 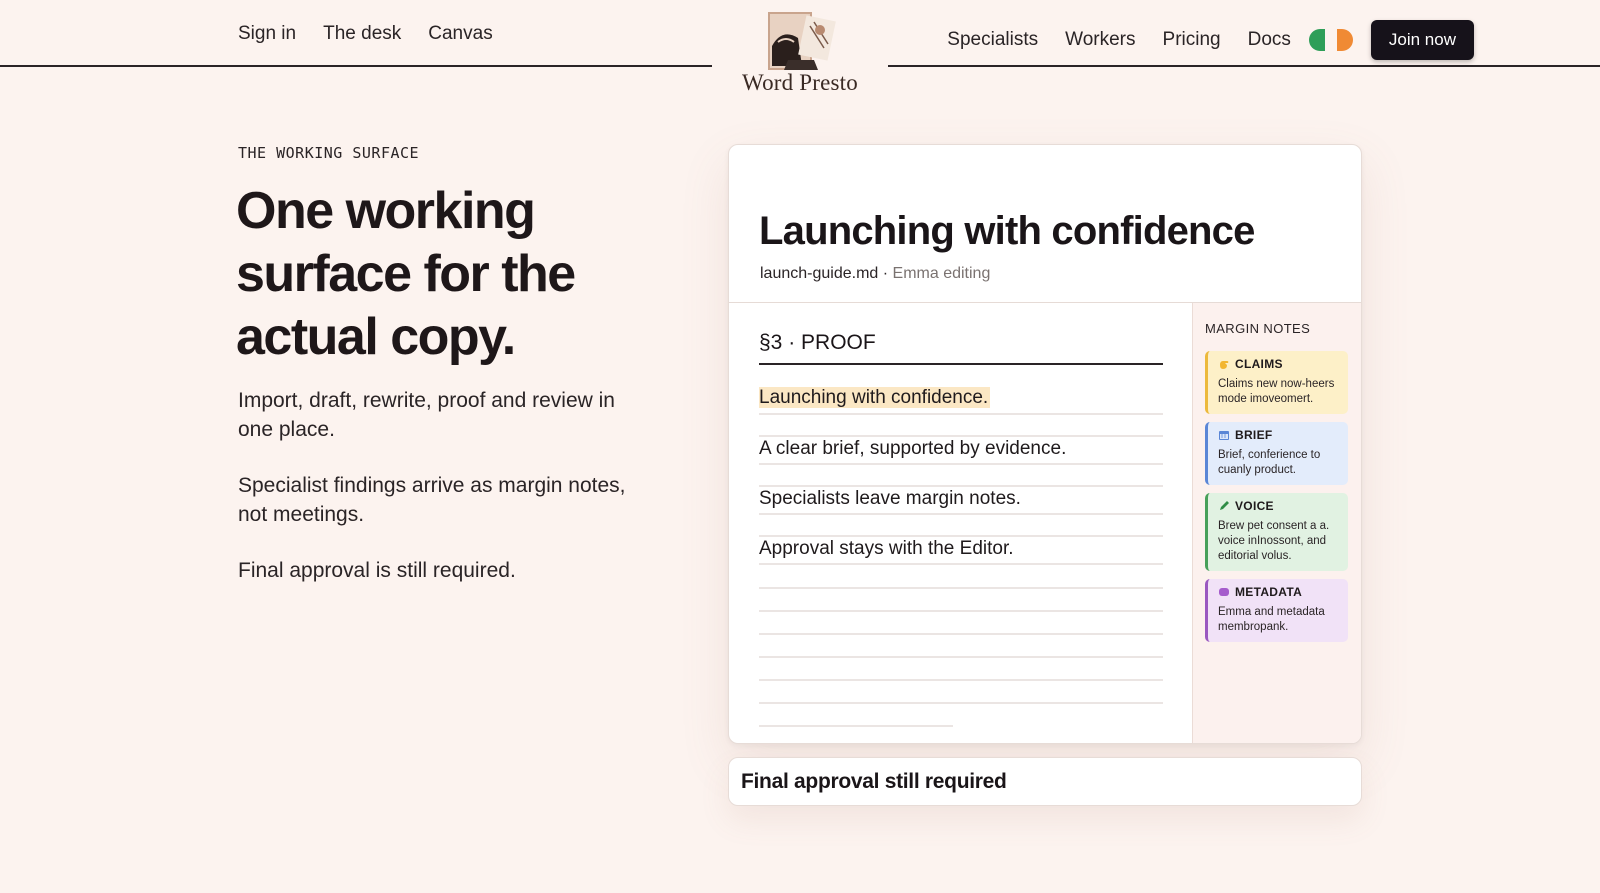 What do you see at coordinates (1269, 592) in the screenshot?
I see `note-title-text: METADATA` at bounding box center [1269, 592].